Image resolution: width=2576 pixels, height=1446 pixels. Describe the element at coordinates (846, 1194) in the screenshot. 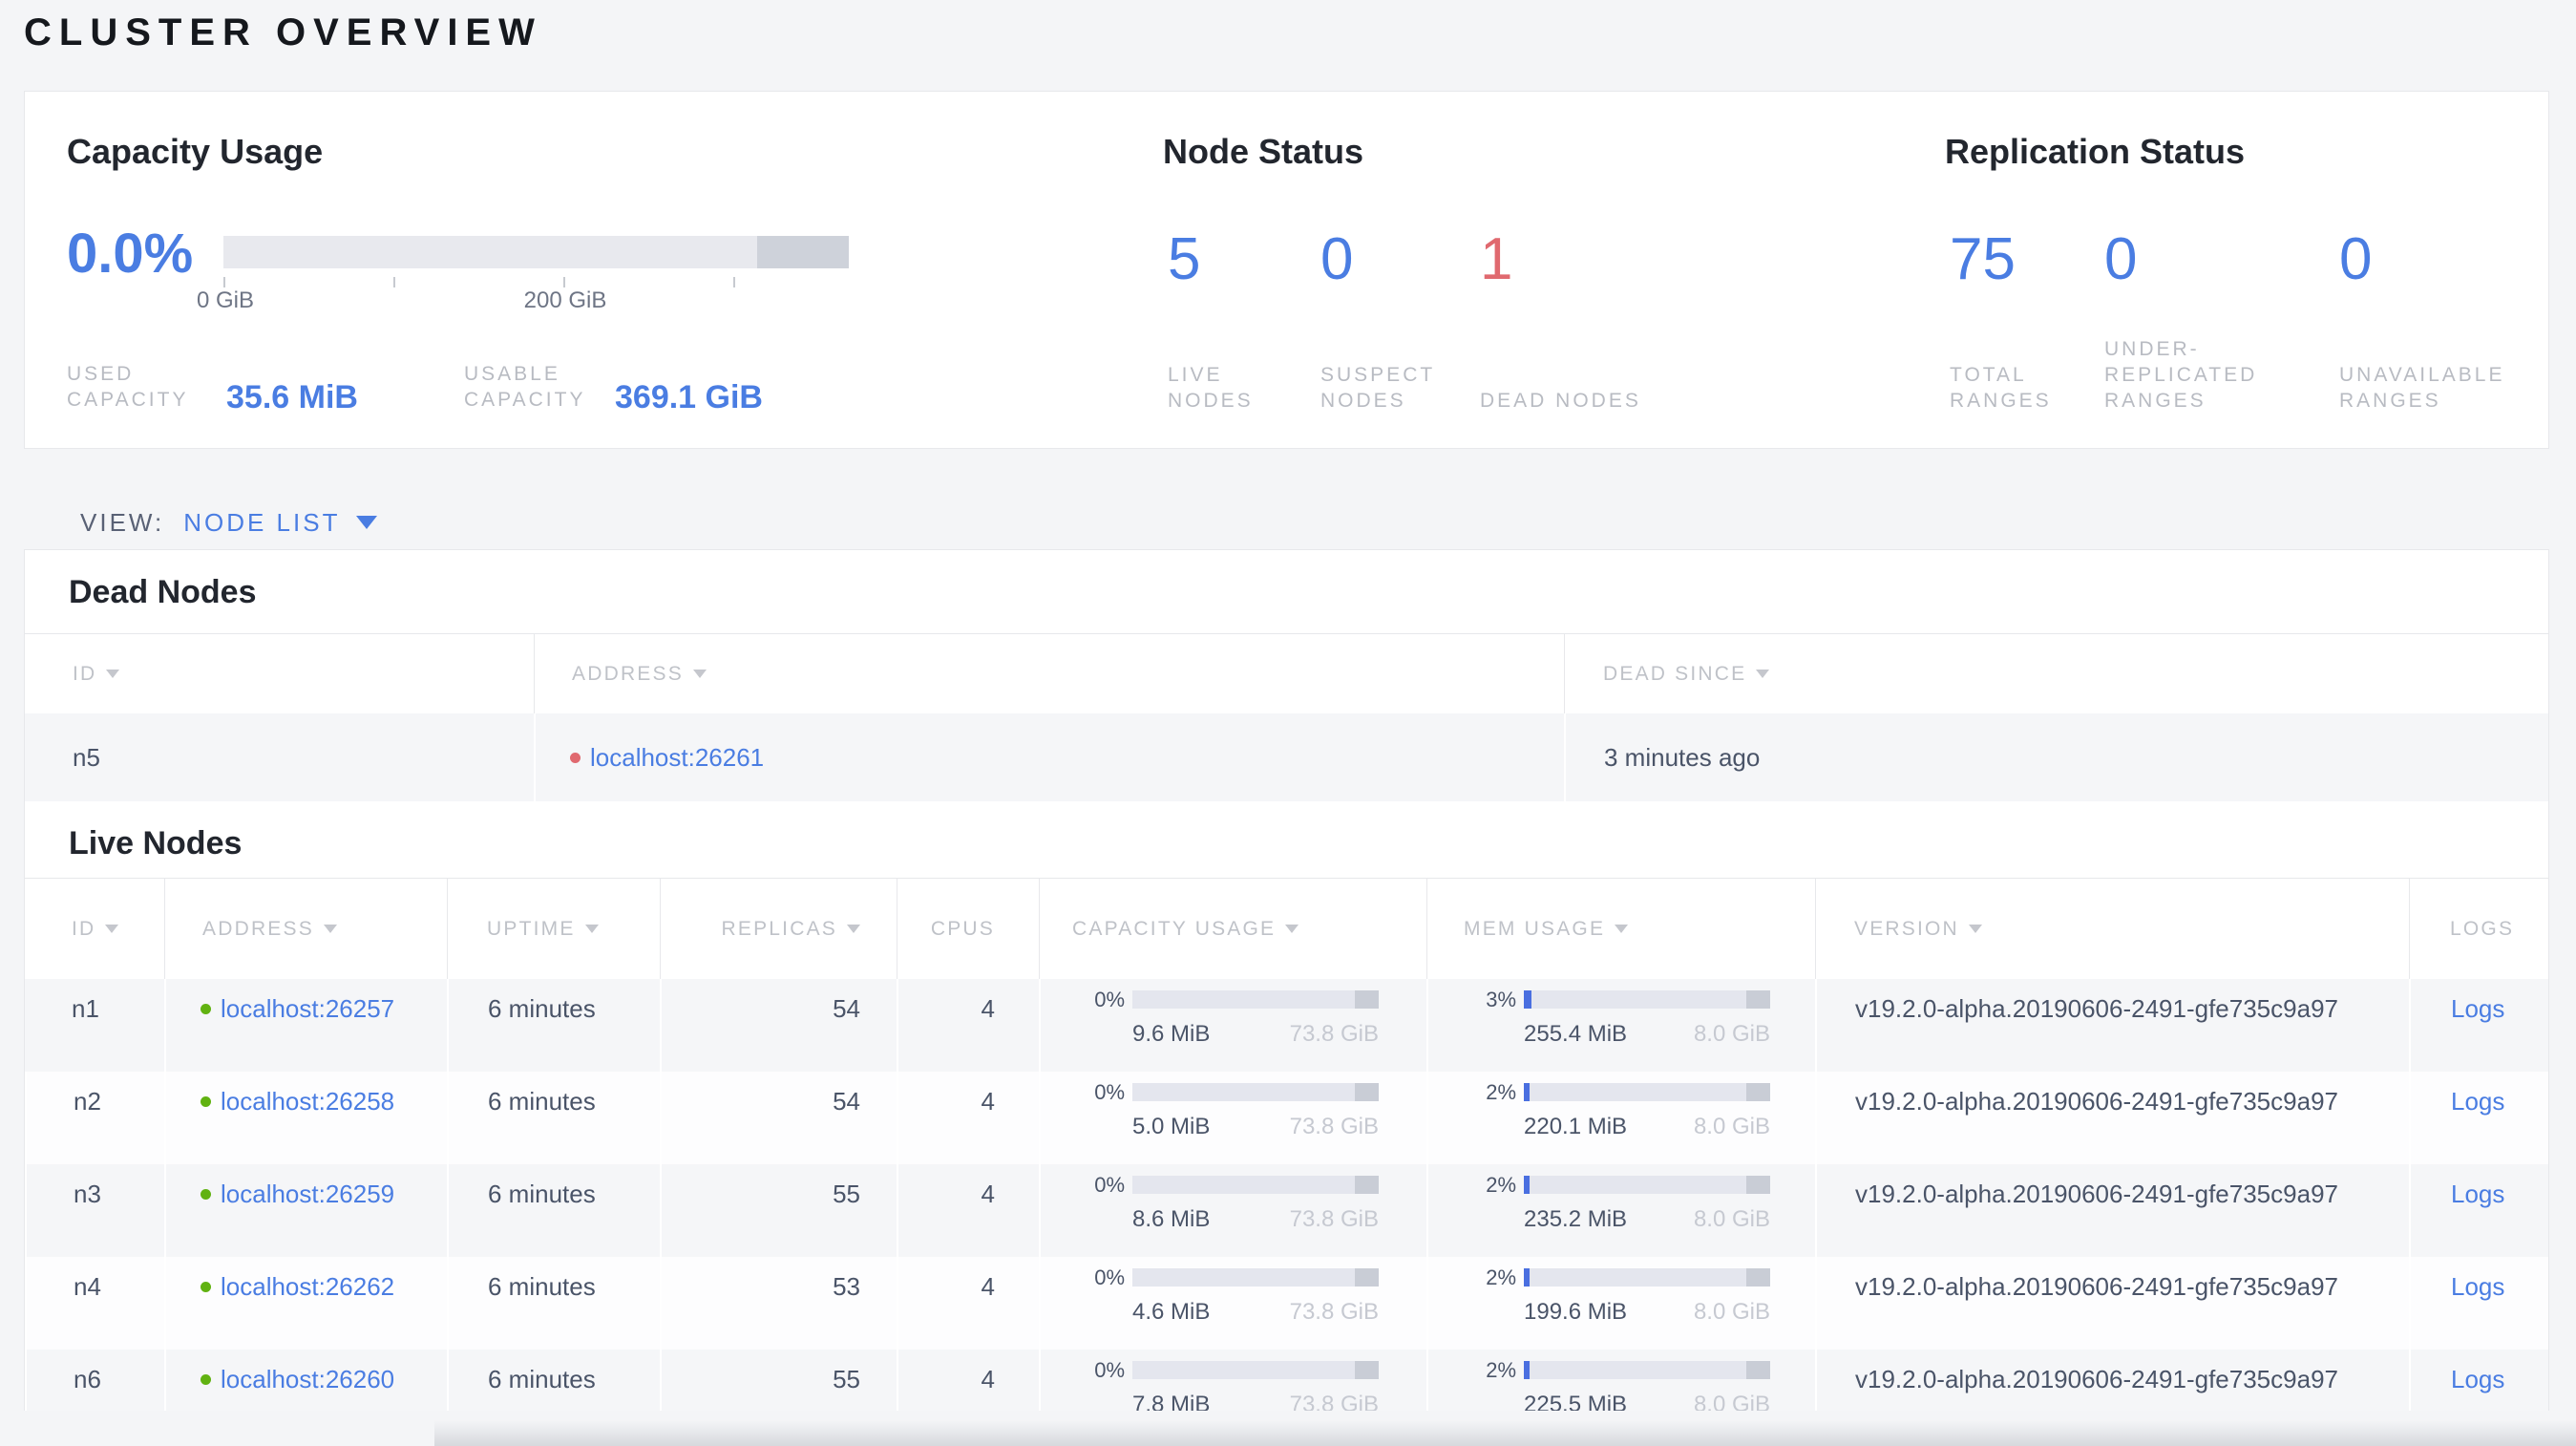

I see `replicas-value: 55` at that location.